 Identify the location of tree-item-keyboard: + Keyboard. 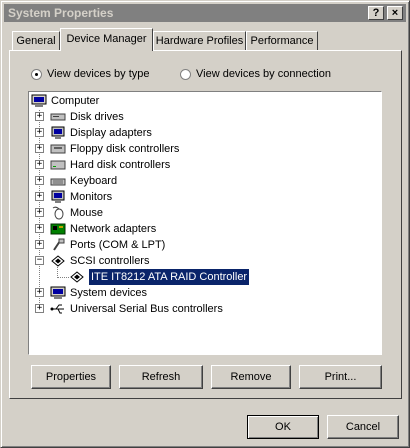
(76, 181).